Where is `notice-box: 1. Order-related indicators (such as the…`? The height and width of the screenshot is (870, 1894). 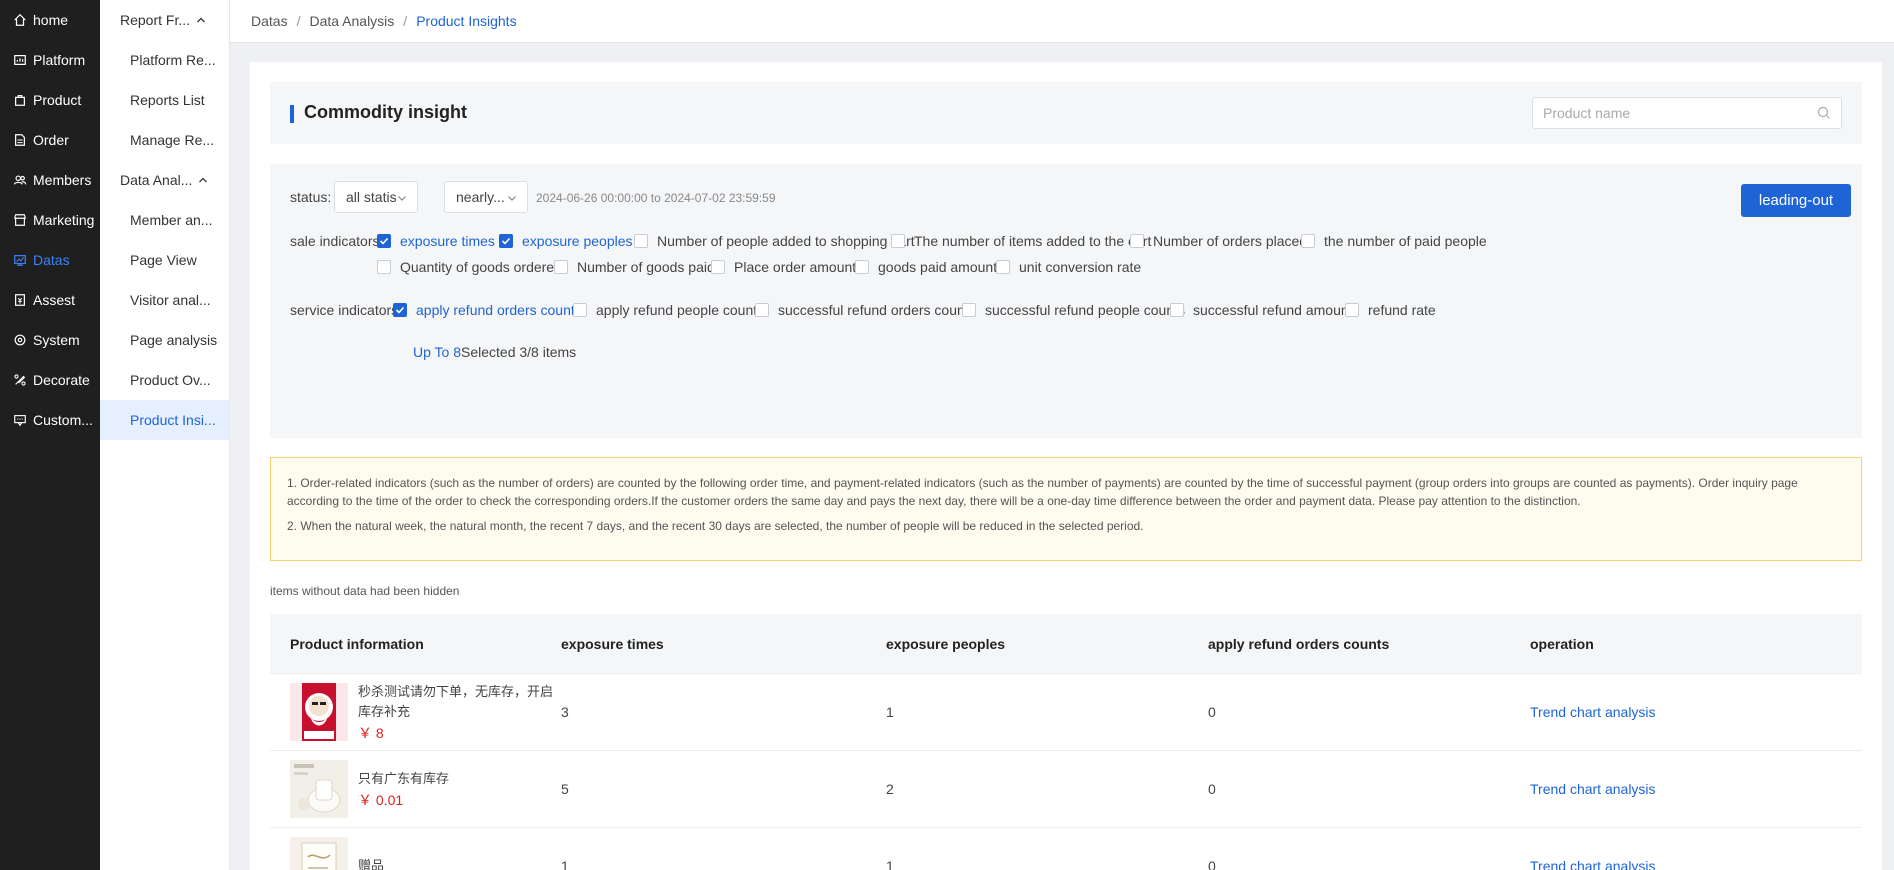
notice-box: 1. Order-related indicators (such as the… is located at coordinates (1066, 509).